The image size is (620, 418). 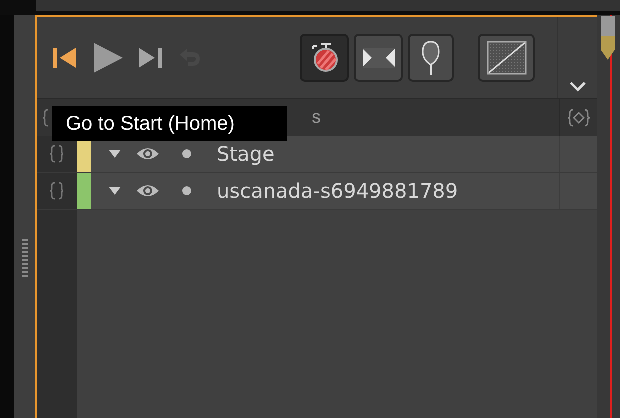 I want to click on bounds-icon, so click(x=378, y=58).